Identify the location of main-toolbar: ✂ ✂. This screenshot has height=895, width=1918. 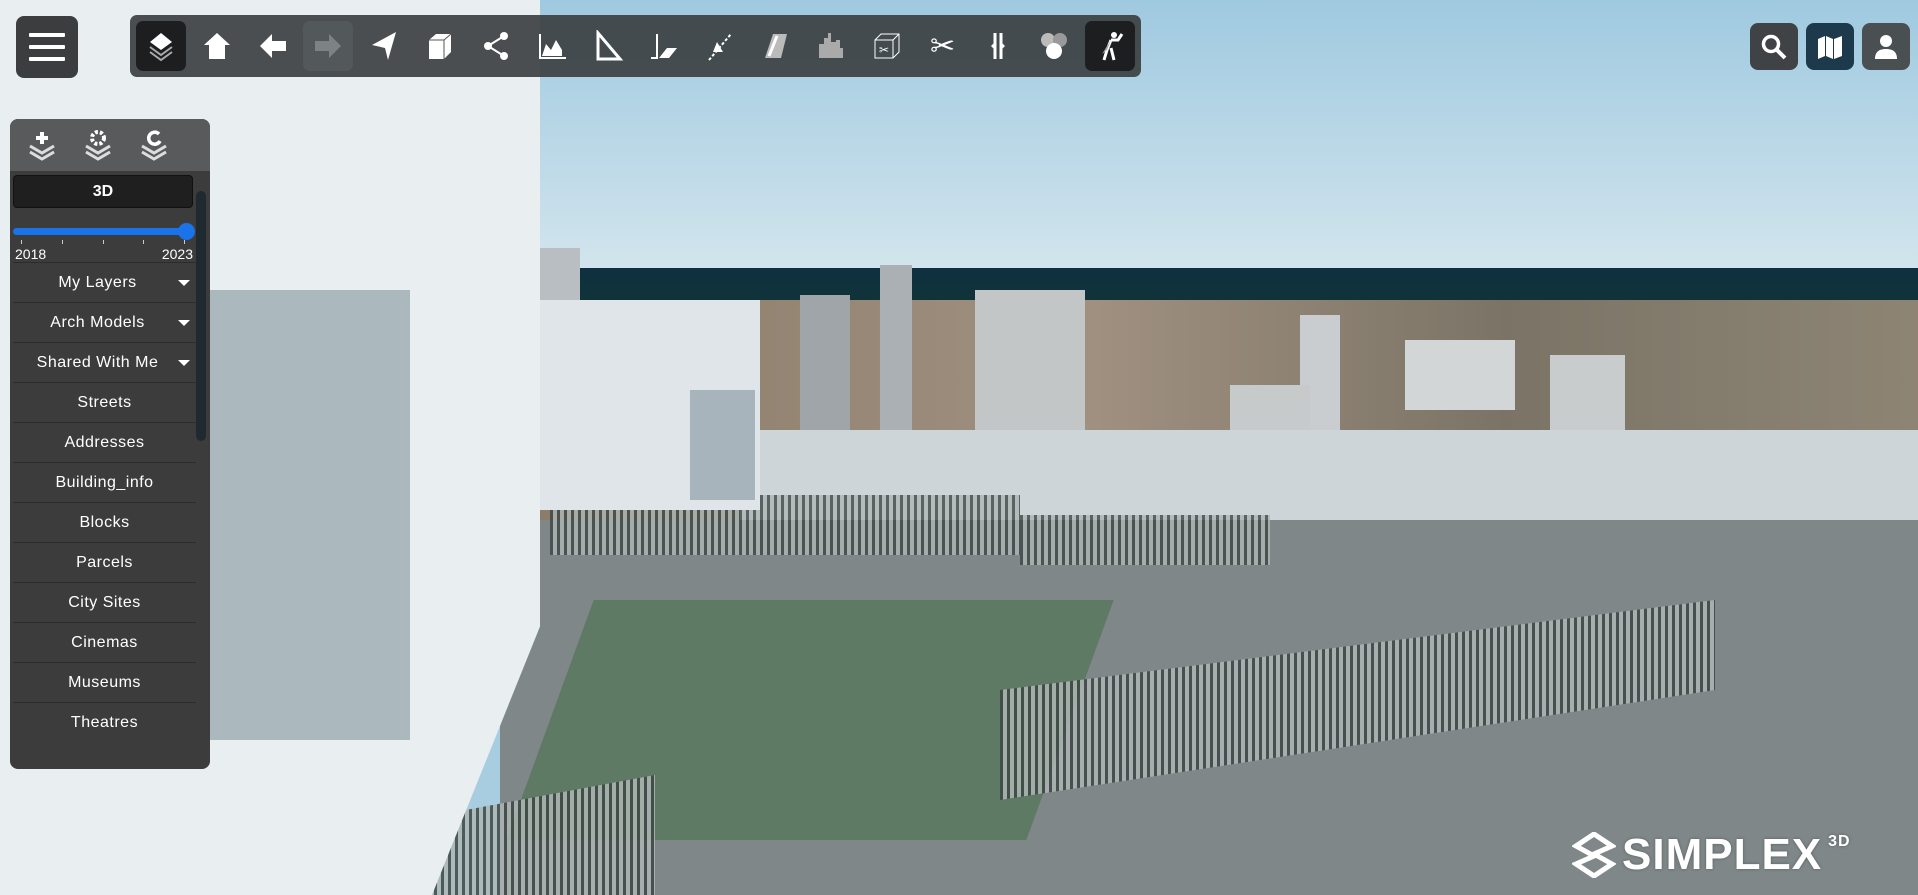
(635, 46).